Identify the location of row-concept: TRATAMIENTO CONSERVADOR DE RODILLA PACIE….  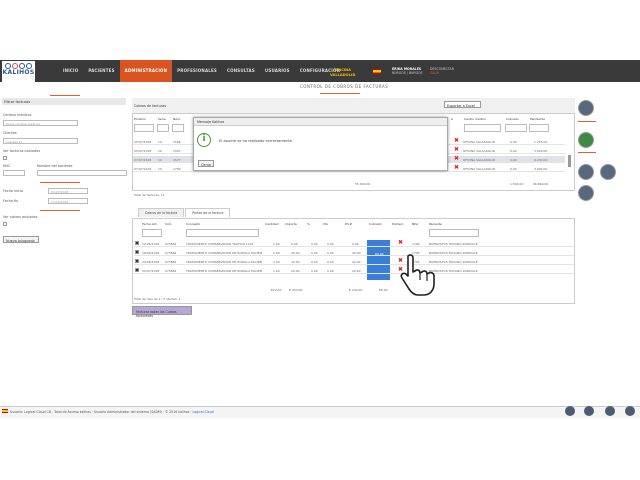
(224, 261).